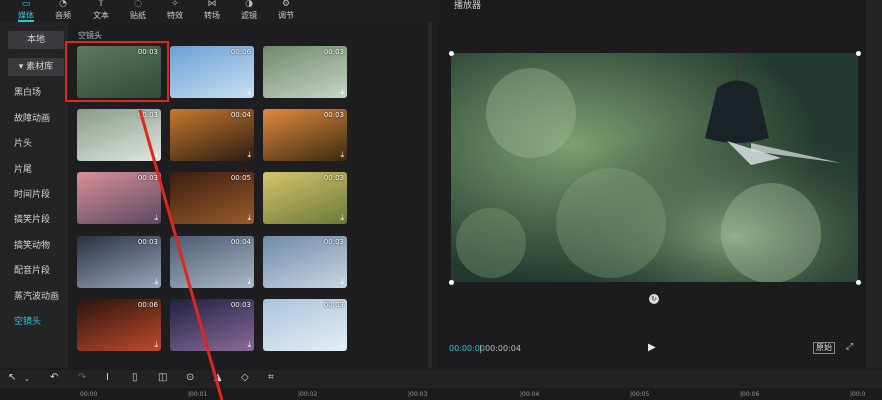 The height and width of the screenshot is (400, 882). Describe the element at coordinates (181, 254) in the screenshot. I see `highlight-arrow` at that location.